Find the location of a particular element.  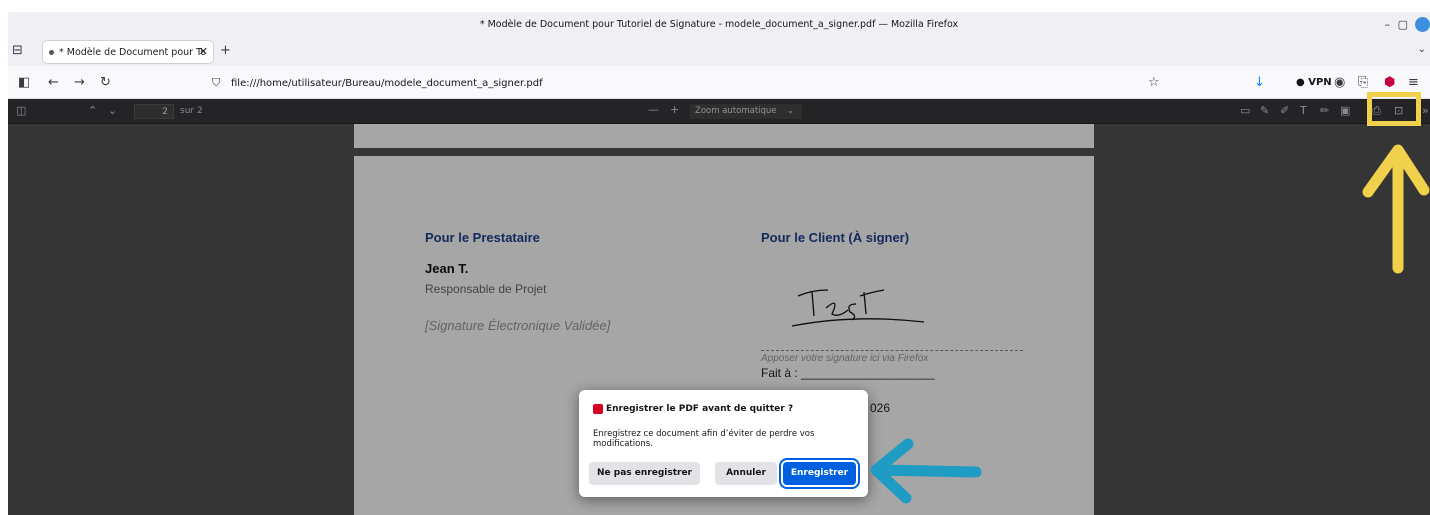

back-icon: ← is located at coordinates (53, 82).